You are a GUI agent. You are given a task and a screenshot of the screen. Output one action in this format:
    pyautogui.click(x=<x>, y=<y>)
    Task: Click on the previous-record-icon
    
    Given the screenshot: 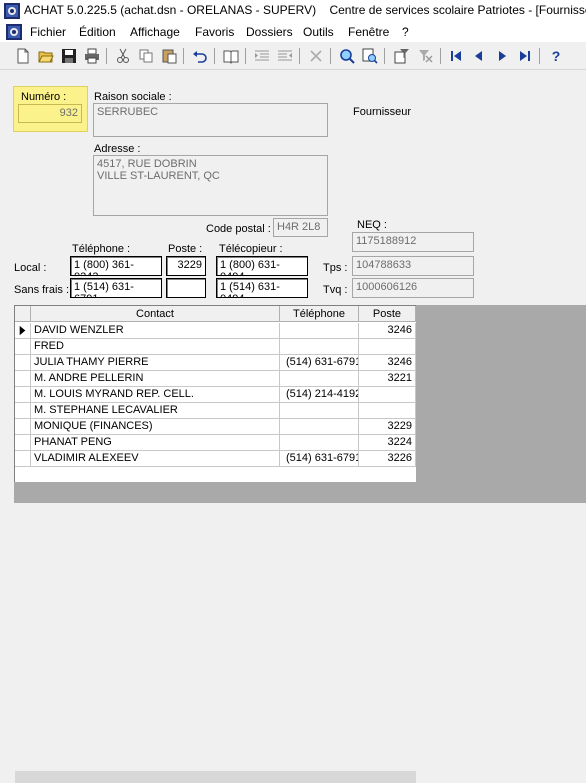 What is the action you would take?
    pyautogui.click(x=479, y=56)
    